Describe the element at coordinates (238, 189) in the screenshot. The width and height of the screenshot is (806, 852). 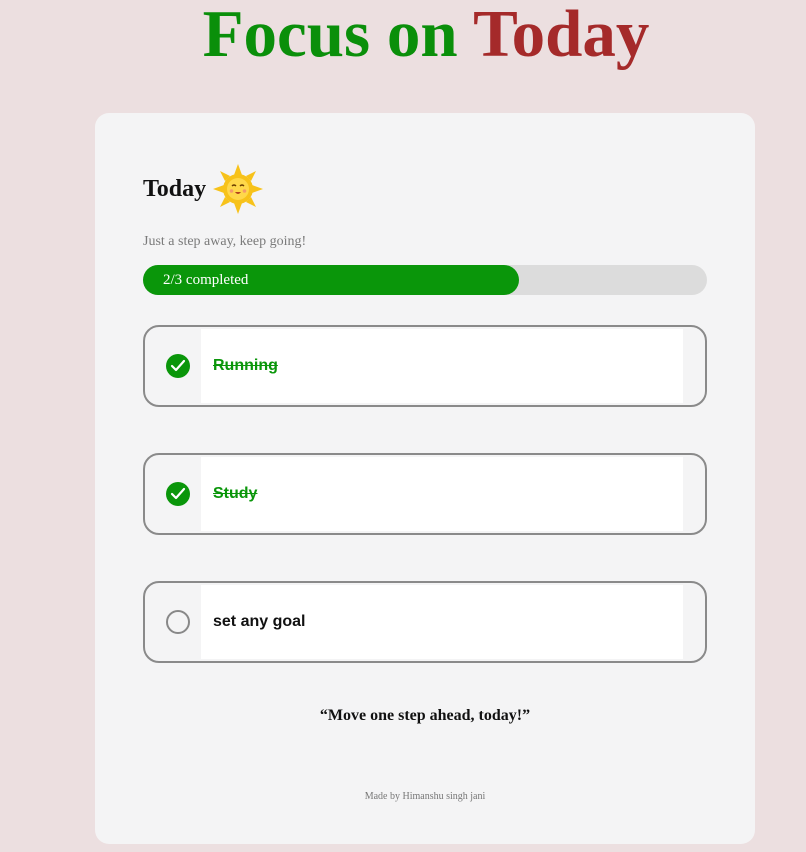
I see `smiling-sun-icon` at that location.